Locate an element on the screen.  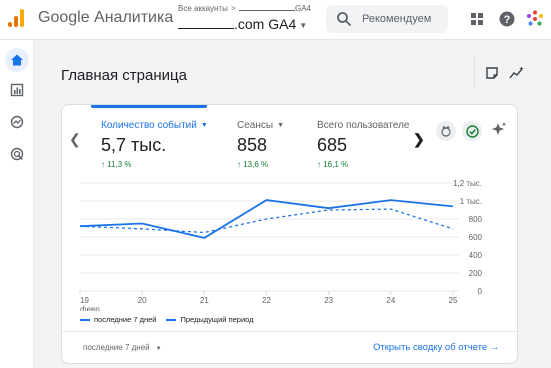
breadcrumb-property: GA4 is located at coordinates (302, 8).